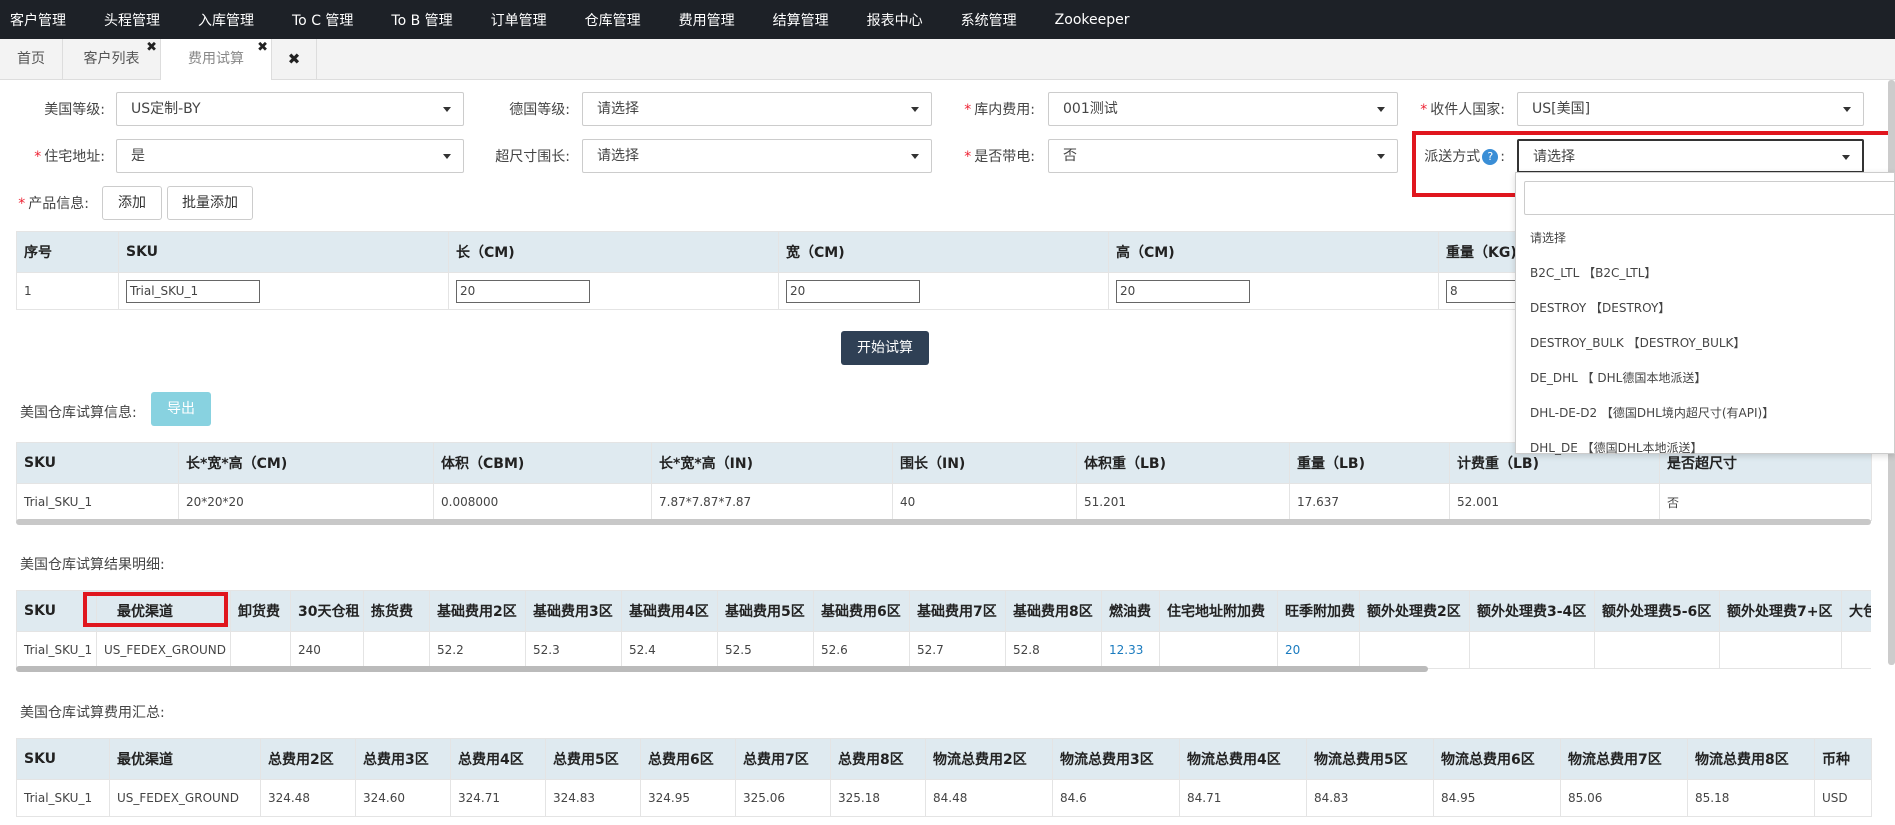 This screenshot has height=825, width=1895. Describe the element at coordinates (688, 798) in the screenshot. I see `table-cell: 324.95` at that location.